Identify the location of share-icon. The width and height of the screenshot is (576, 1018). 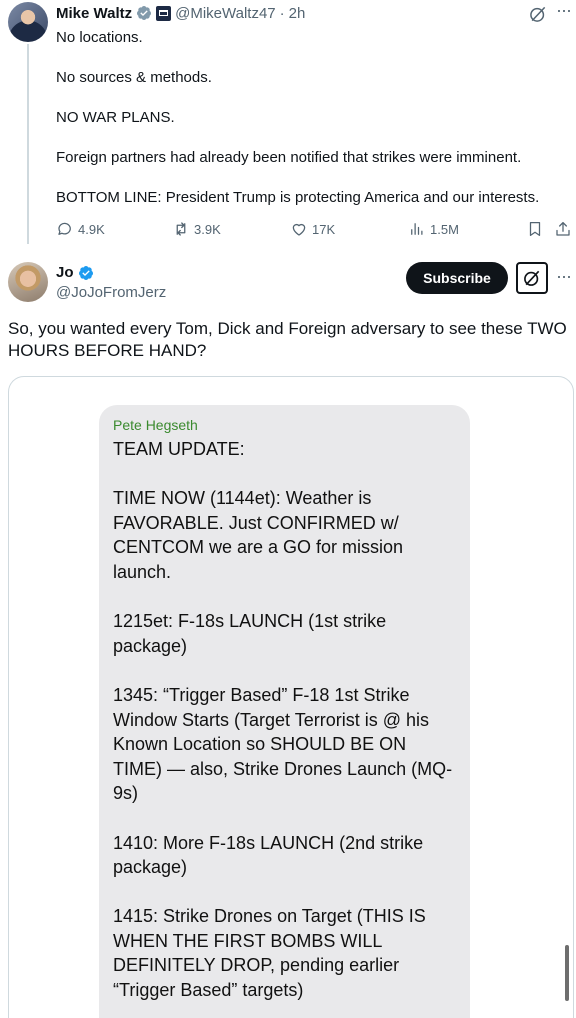
(563, 228).